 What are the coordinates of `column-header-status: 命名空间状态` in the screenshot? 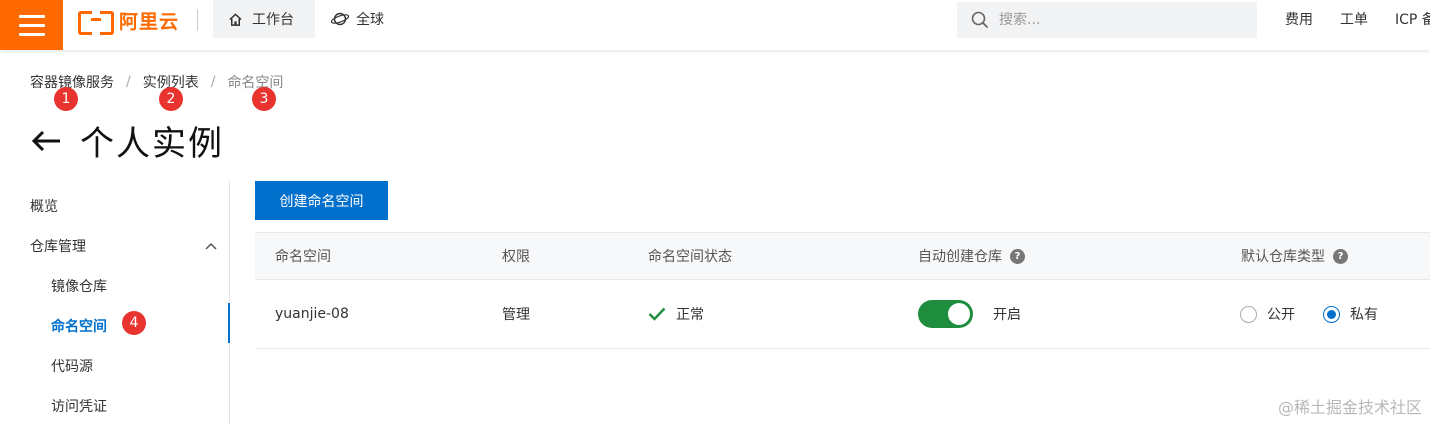 It's located at (690, 257).